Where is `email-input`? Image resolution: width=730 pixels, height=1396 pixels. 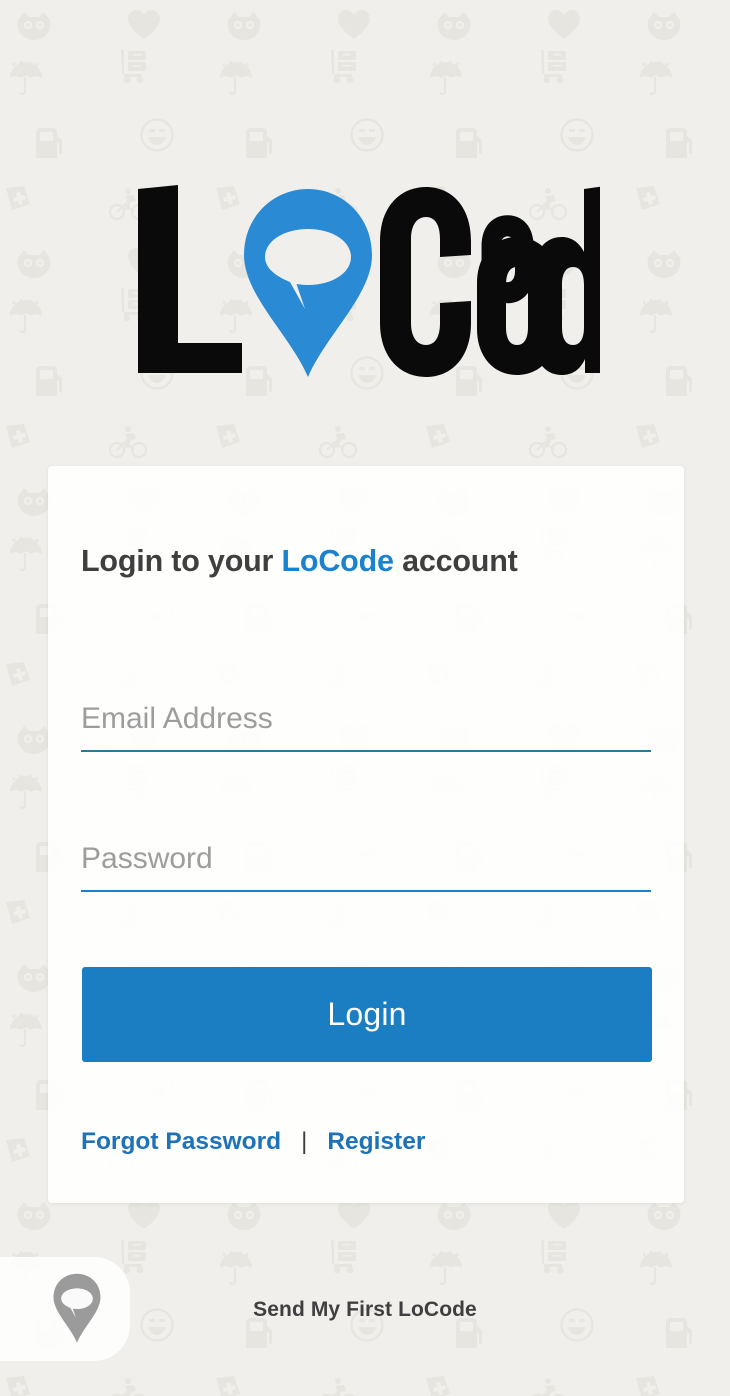
email-input is located at coordinates (366, 722).